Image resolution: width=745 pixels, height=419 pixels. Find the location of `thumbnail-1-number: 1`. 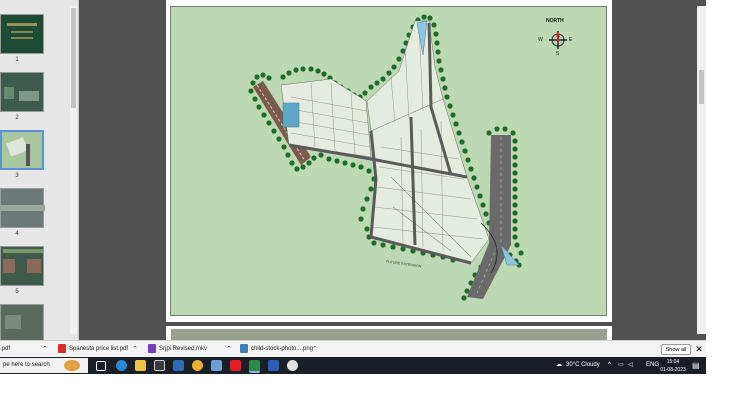

thumbnail-1-number: 1 is located at coordinates (17, 60).